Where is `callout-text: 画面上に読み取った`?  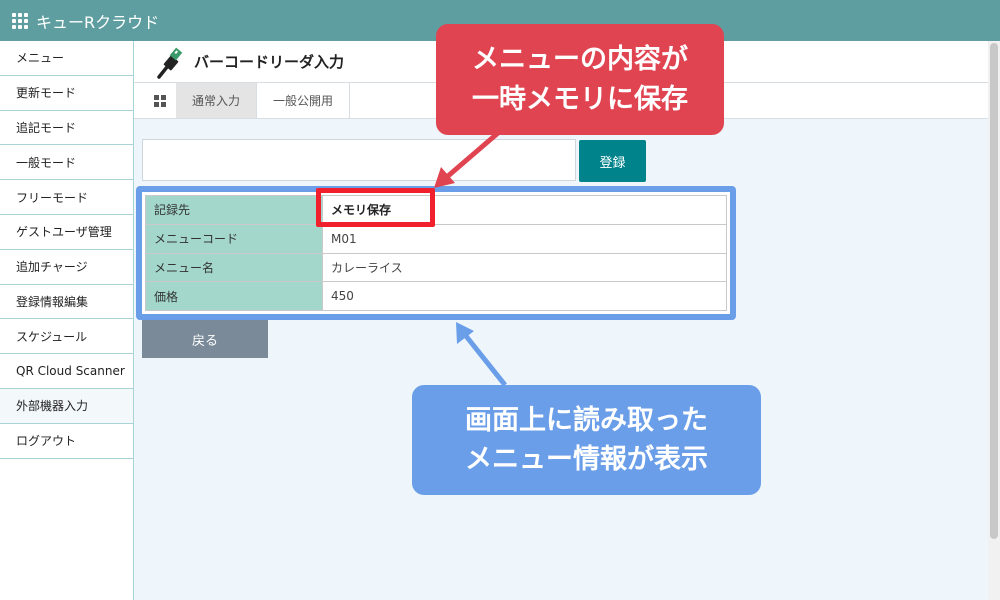
callout-text: 画面上に読み取った is located at coordinates (586, 420).